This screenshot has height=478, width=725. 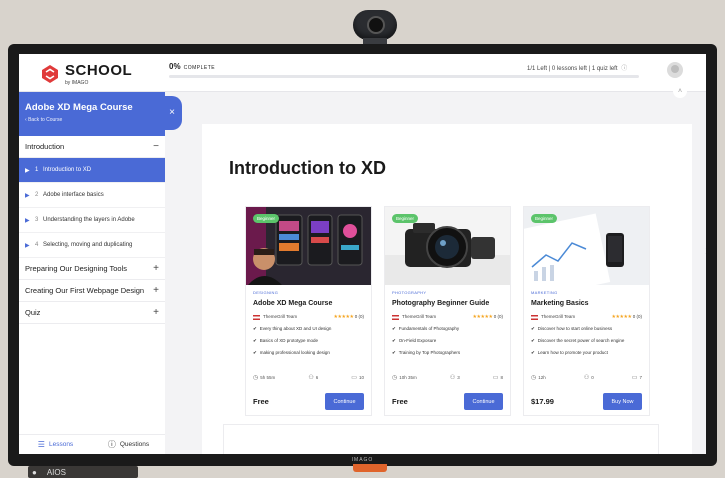 I want to click on content-lower-panel, so click(x=441, y=439).